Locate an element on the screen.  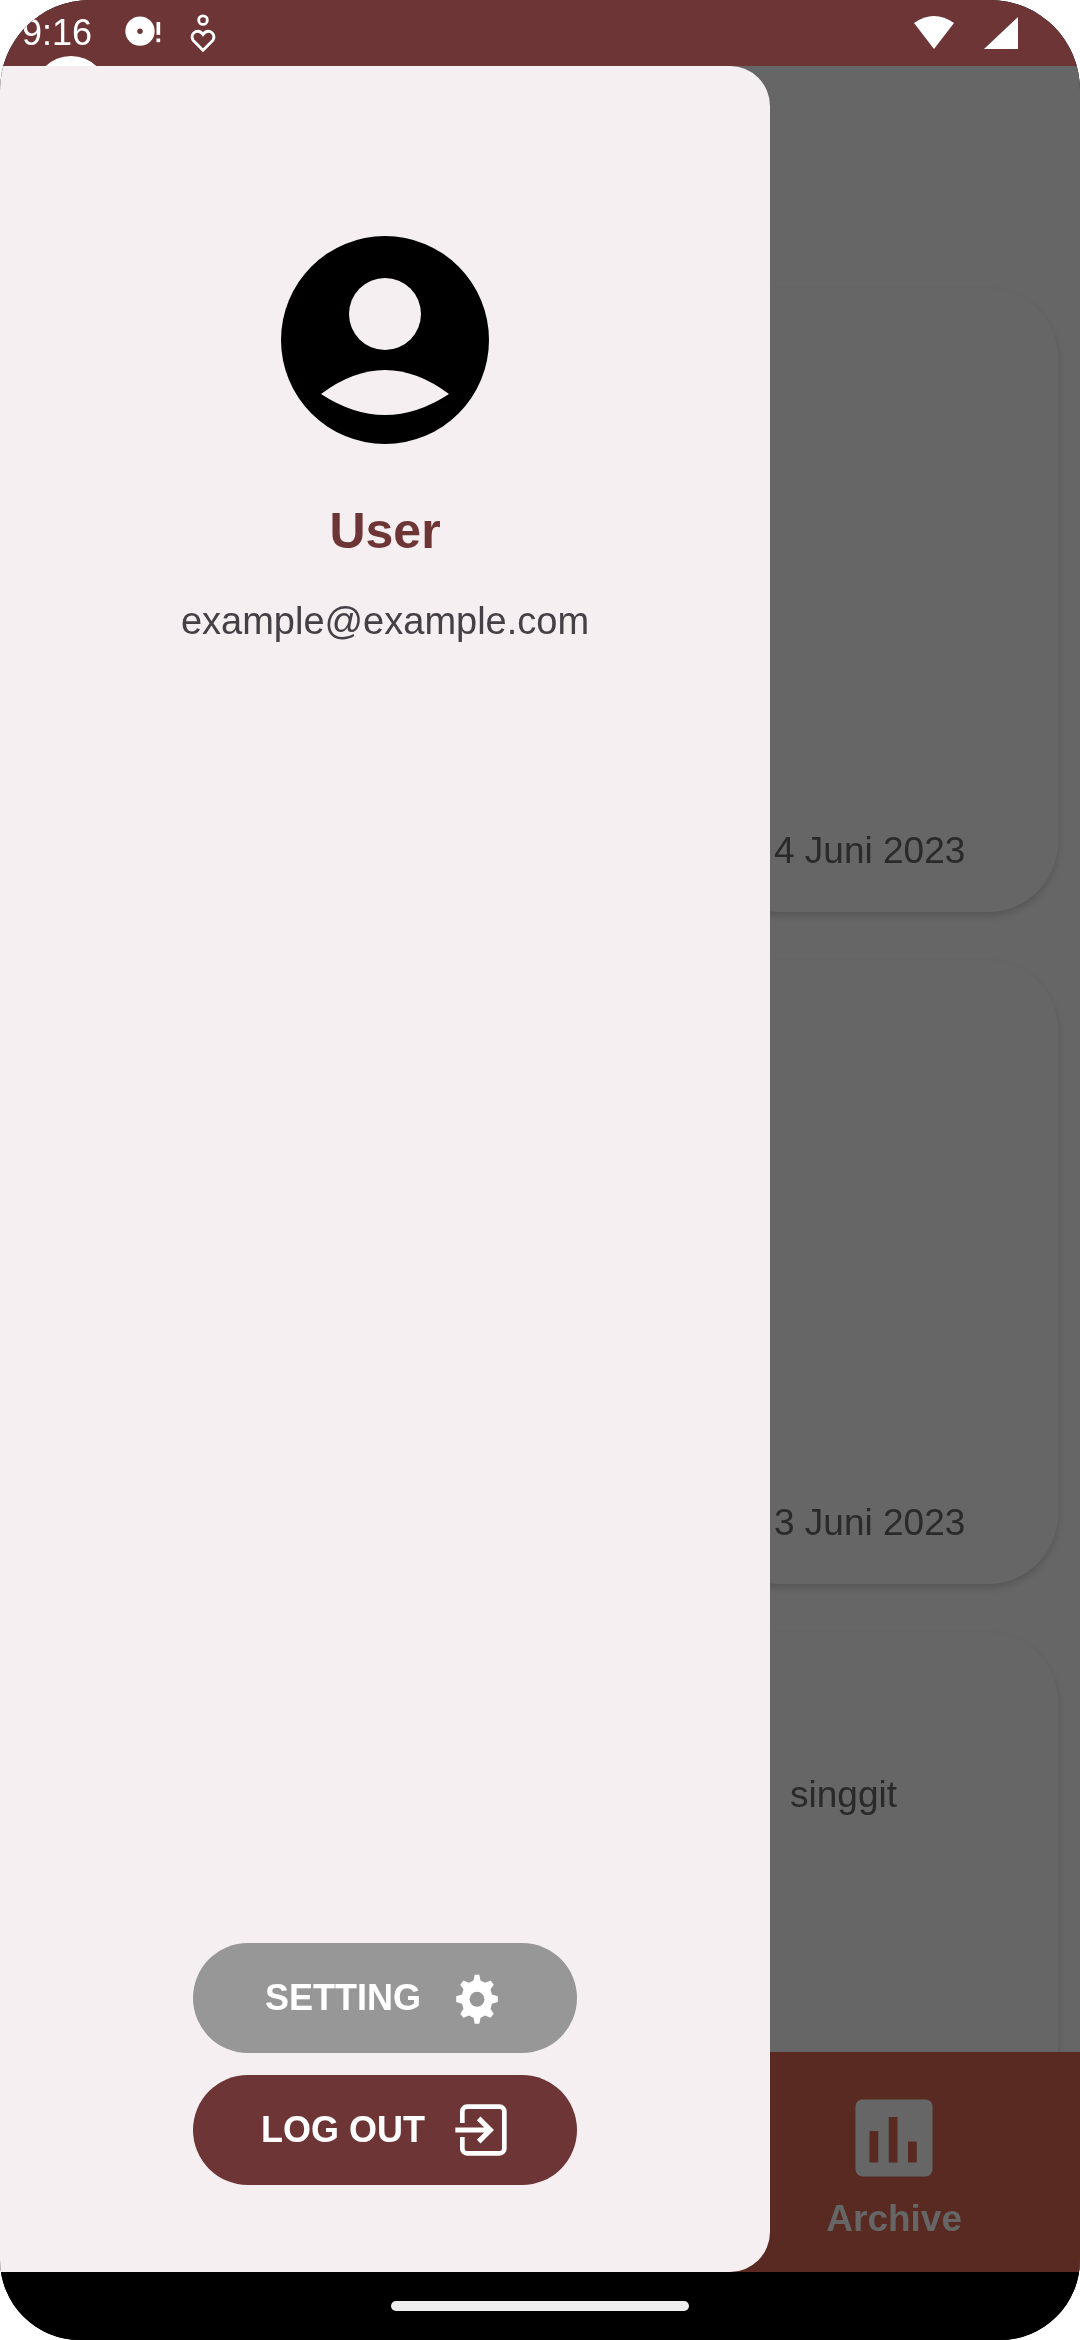
logout-button: LOG OUT is located at coordinates (385, 2130).